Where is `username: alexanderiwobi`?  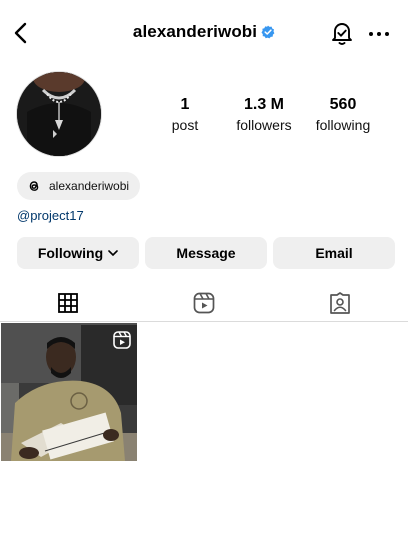
username: alexanderiwobi is located at coordinates (195, 31).